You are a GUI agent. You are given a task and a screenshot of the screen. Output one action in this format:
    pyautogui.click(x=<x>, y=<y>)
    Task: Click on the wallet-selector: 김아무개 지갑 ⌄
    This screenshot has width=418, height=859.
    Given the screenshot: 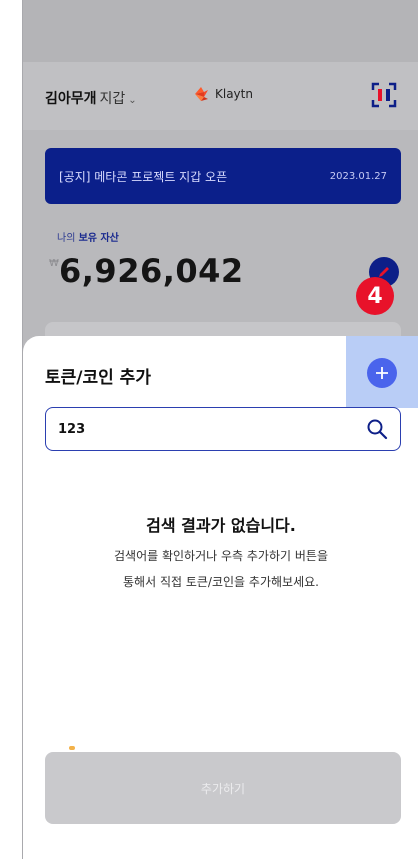 What is the action you would take?
    pyautogui.click(x=91, y=98)
    